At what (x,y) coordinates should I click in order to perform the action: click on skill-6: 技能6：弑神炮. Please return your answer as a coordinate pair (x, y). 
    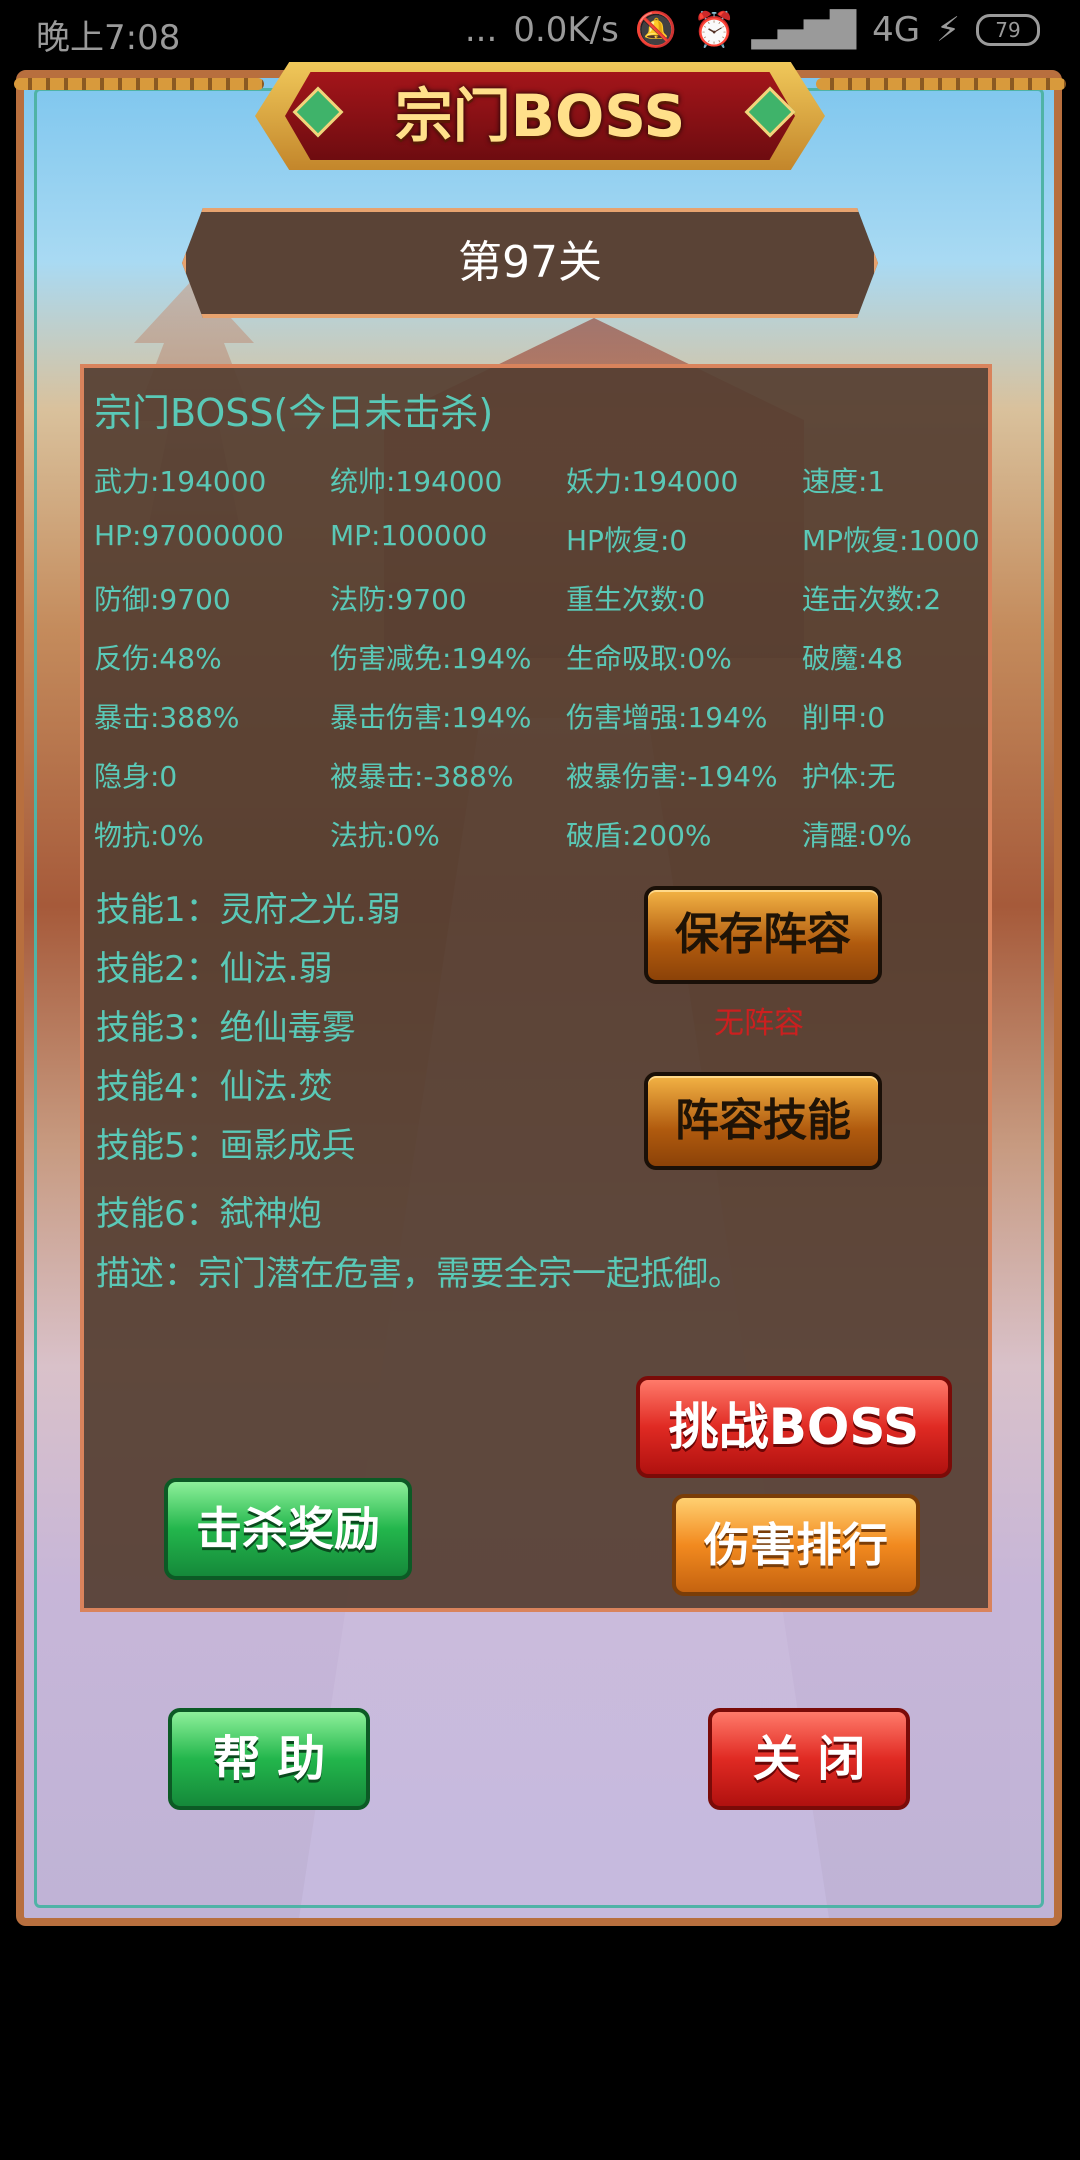
    Looking at the image, I should click on (209, 1214).